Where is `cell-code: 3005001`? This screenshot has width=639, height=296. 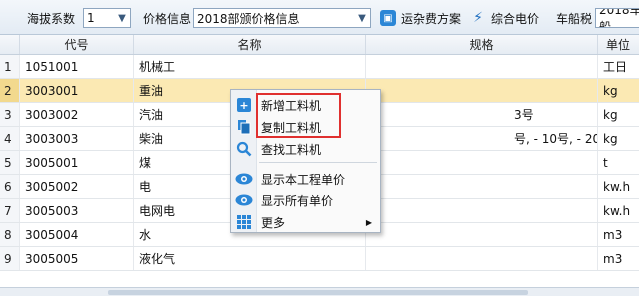
cell-code: 3005001 is located at coordinates (77, 162).